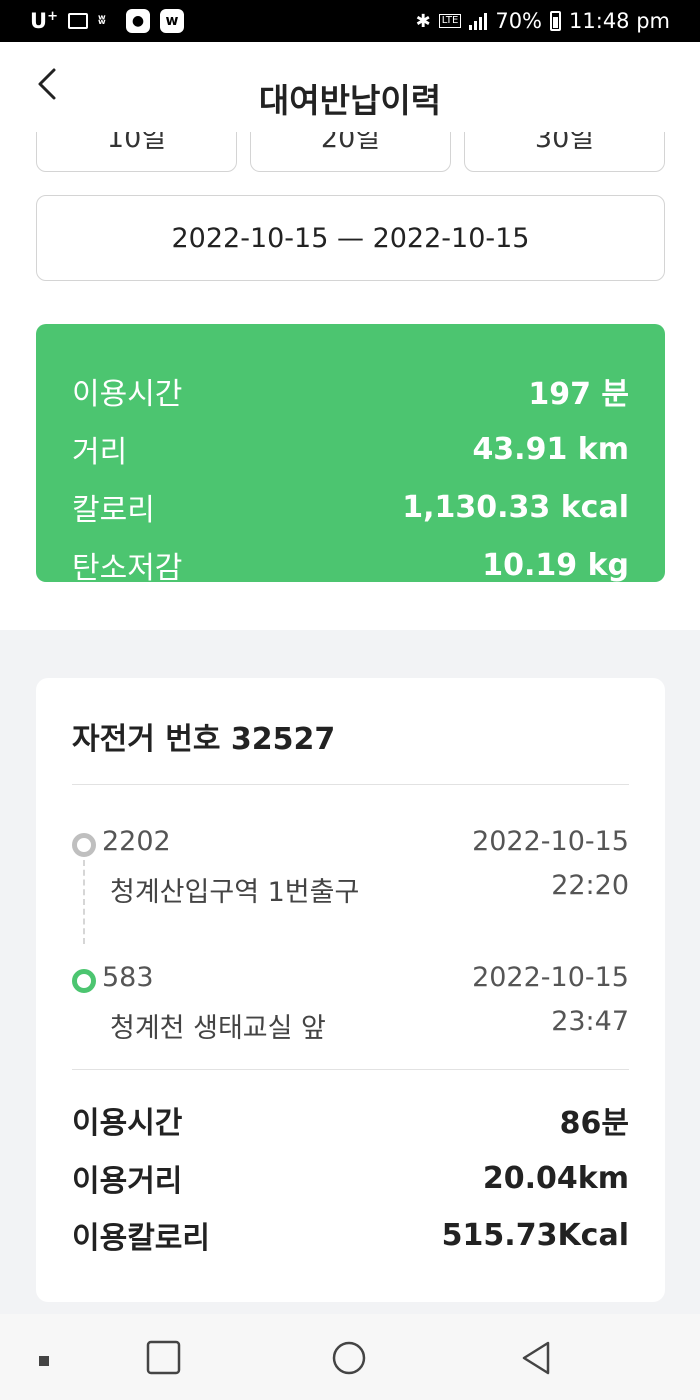 The width and height of the screenshot is (700, 1400). I want to click on summary-value: 197 분, so click(578, 394).